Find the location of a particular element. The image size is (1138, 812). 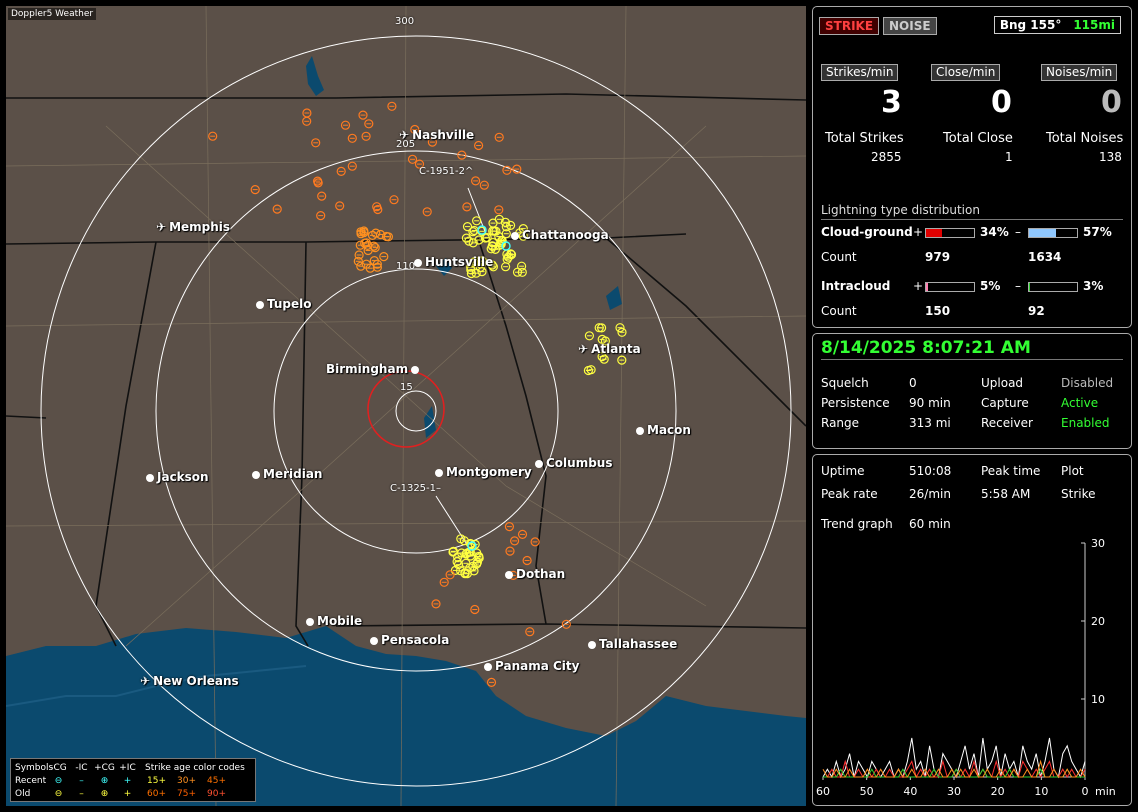

city-chattanooga: Chattanooga is located at coordinates (560, 235).